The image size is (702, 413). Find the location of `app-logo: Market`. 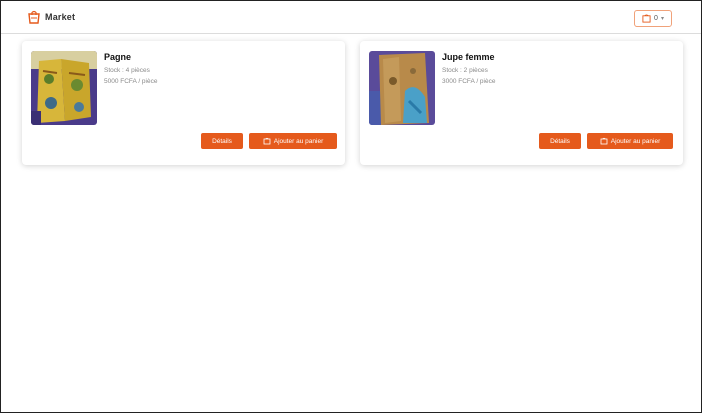

app-logo: Market is located at coordinates (51, 17).